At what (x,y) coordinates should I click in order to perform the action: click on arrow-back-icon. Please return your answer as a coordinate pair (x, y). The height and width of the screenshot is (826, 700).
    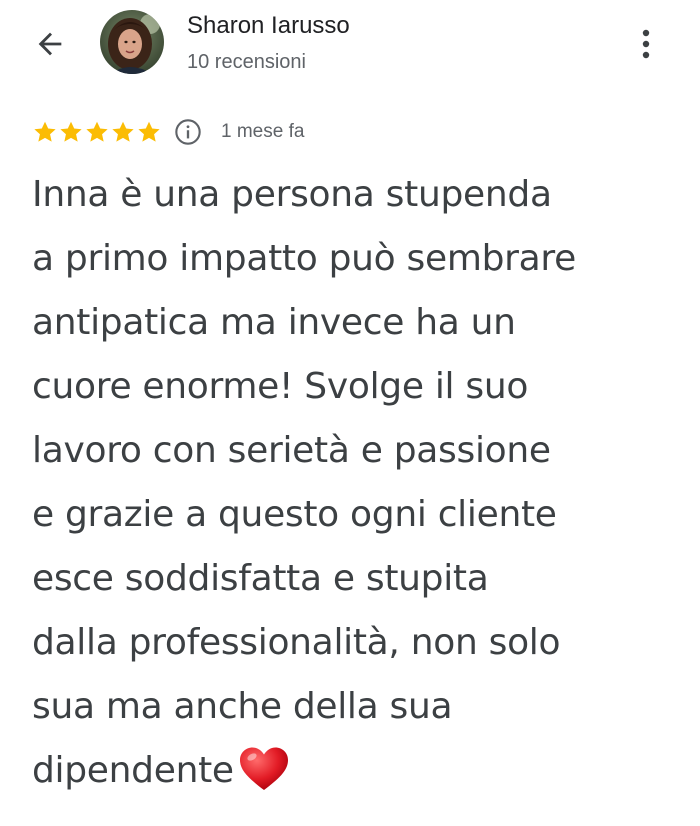
    Looking at the image, I should click on (50, 44).